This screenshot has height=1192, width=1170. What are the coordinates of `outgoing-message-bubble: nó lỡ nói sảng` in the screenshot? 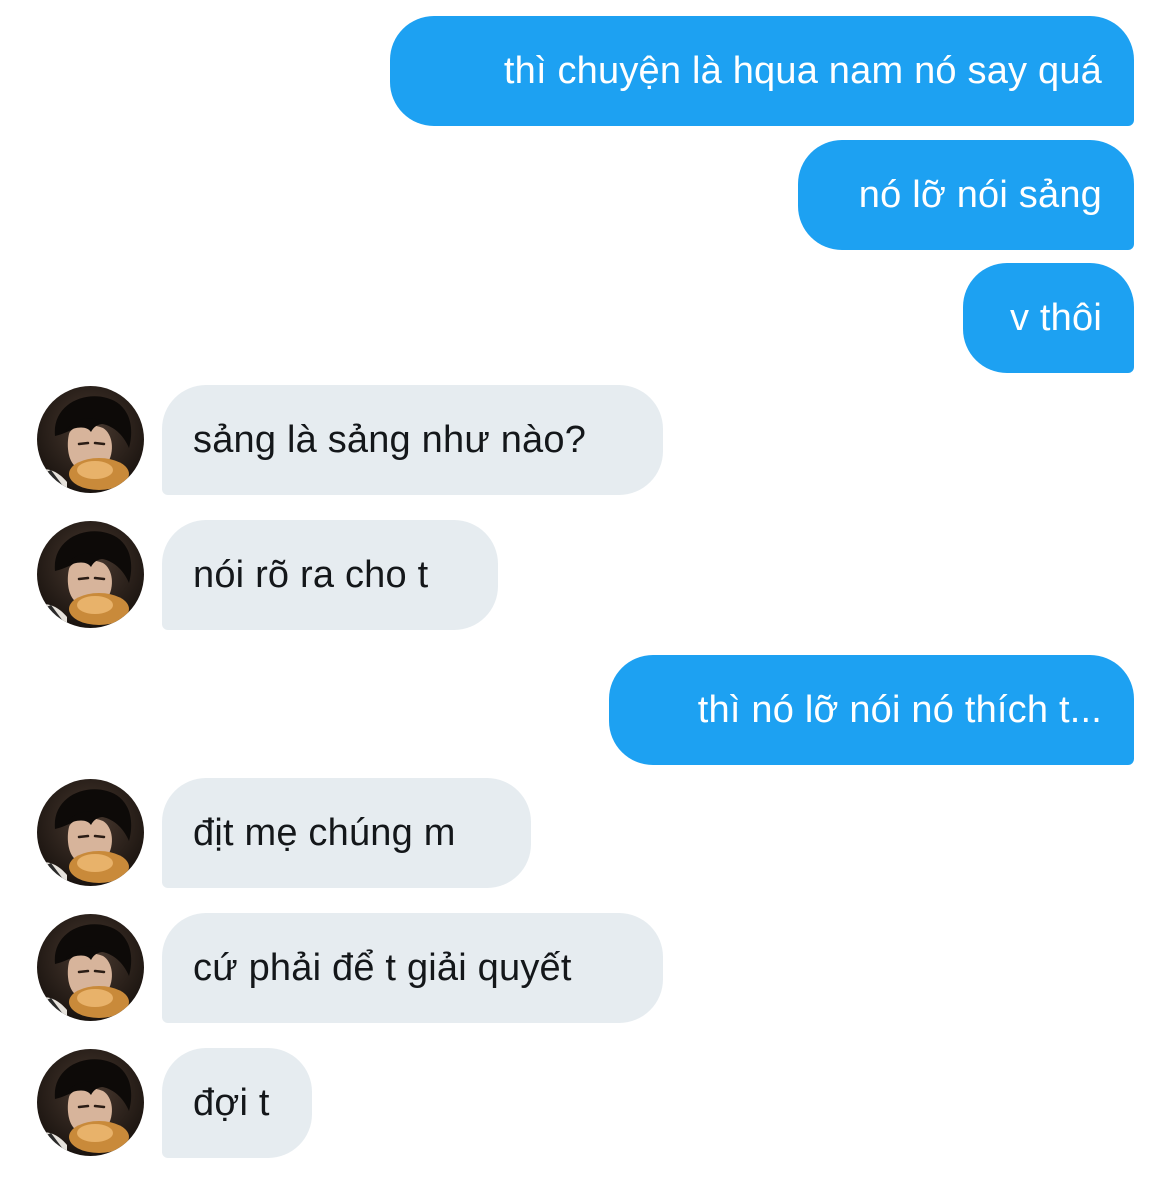 It's located at (966, 195).